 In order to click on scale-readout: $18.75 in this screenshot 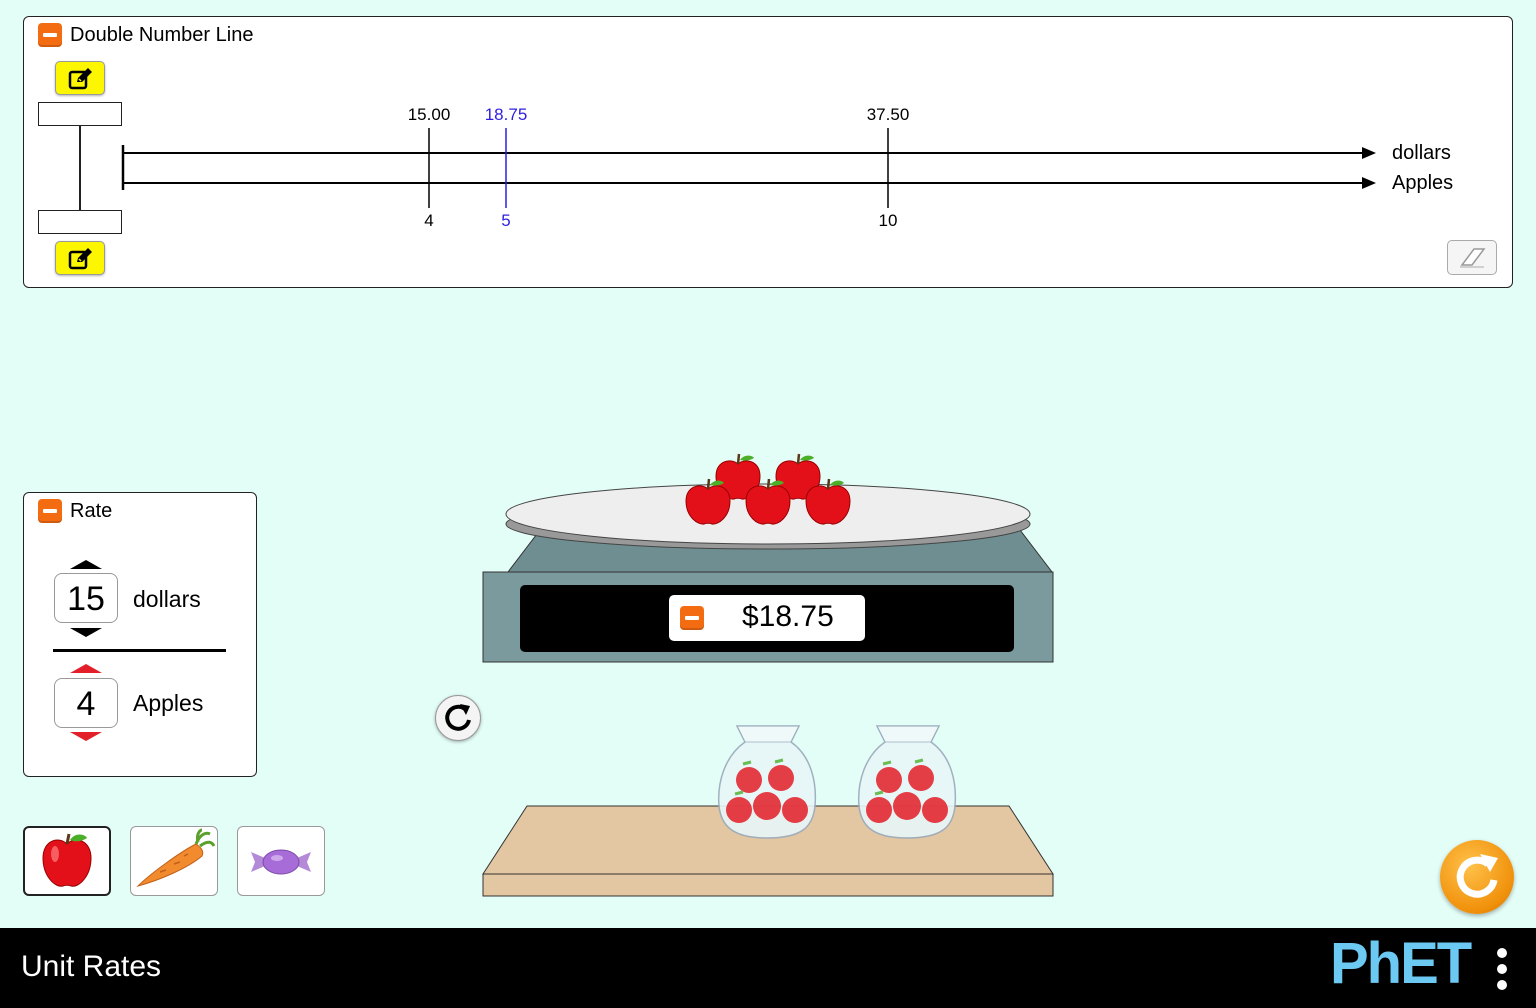, I will do `click(767, 618)`.